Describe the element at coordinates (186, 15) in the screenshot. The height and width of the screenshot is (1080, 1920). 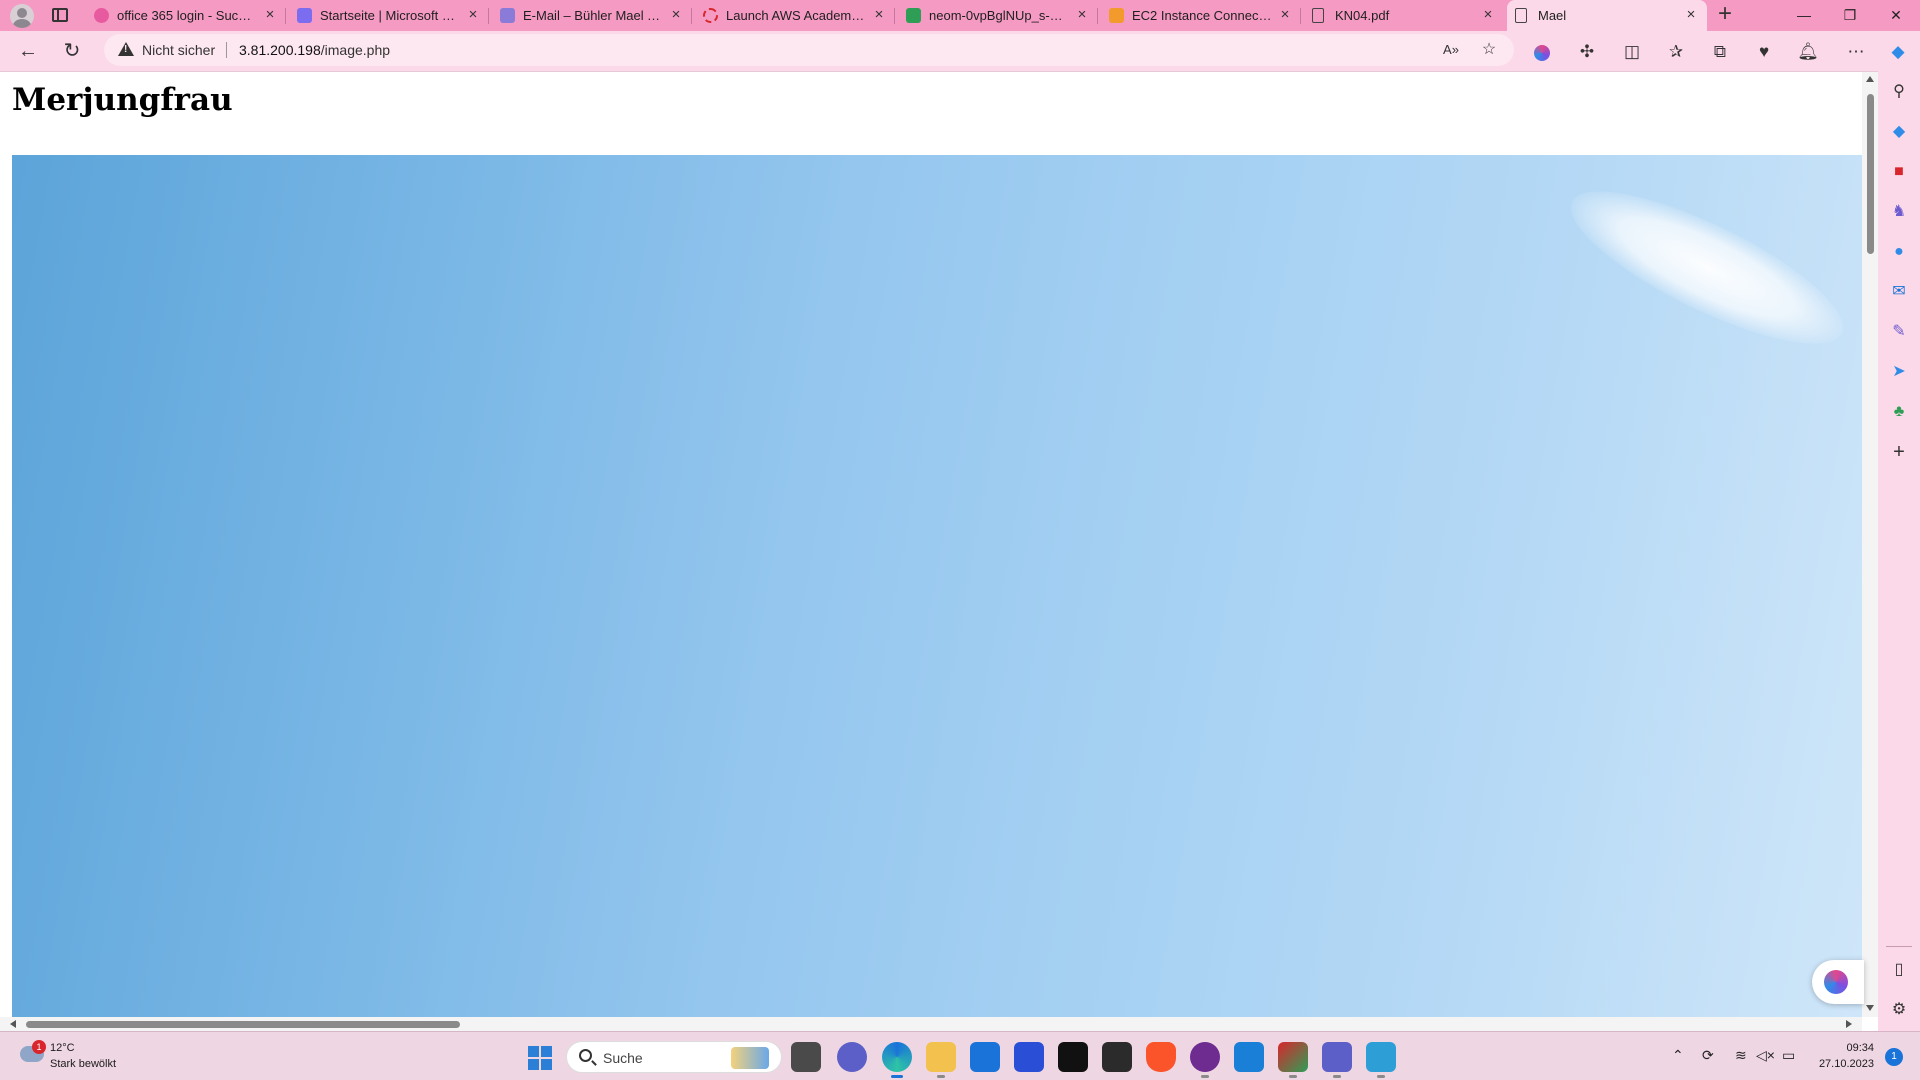
I see `tab-office-login: office 365 login - Suchen ×` at that location.